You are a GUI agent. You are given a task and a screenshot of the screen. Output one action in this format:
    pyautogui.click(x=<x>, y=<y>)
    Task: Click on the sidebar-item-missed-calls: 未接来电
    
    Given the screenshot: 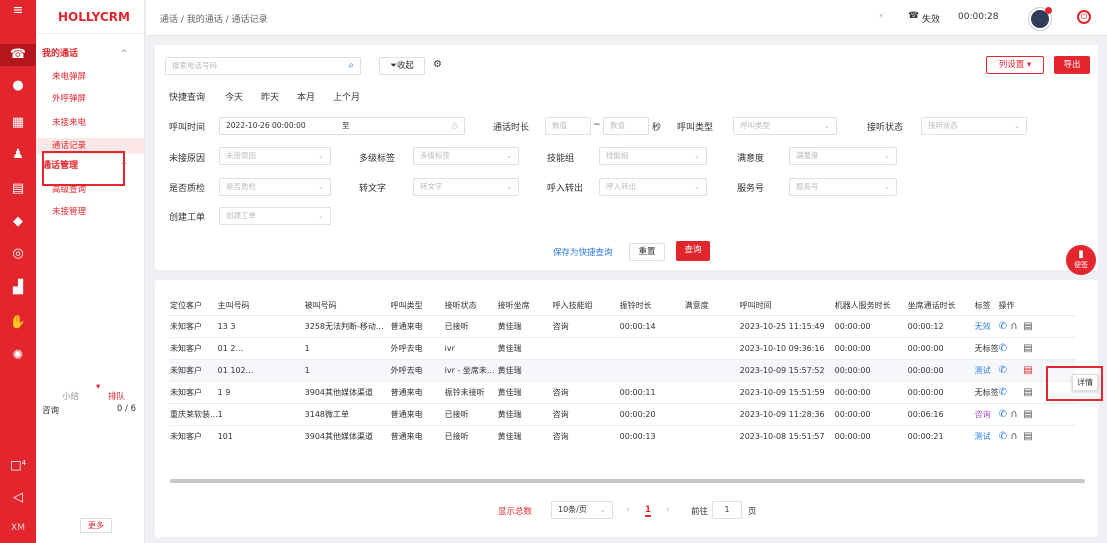 What is the action you would take?
    pyautogui.click(x=90, y=123)
    